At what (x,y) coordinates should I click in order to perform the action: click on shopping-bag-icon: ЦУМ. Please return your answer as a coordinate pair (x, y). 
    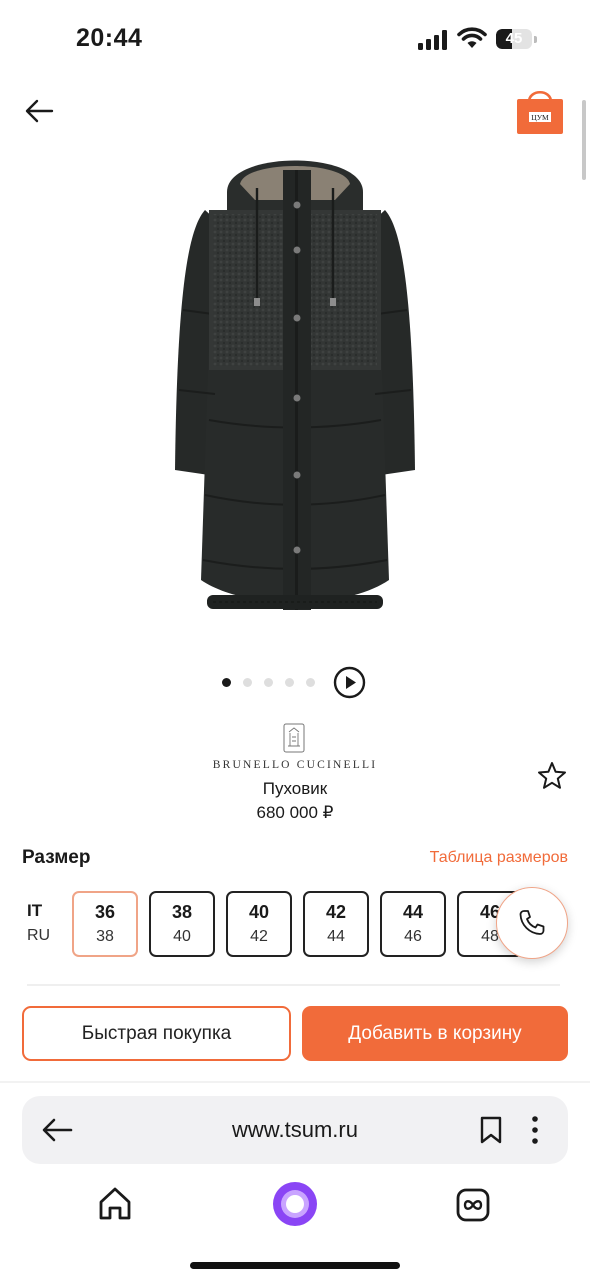
    Looking at the image, I should click on (540, 112).